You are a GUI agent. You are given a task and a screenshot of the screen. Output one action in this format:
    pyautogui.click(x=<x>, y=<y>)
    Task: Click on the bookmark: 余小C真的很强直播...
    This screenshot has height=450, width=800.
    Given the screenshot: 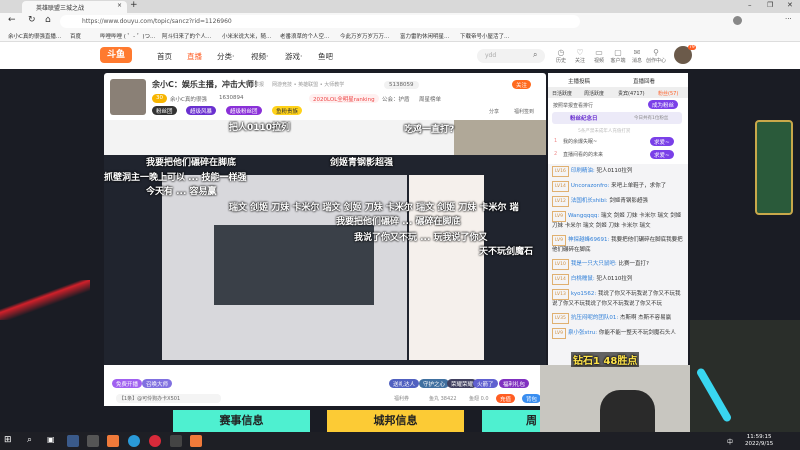 What is the action you would take?
    pyautogui.click(x=34, y=36)
    